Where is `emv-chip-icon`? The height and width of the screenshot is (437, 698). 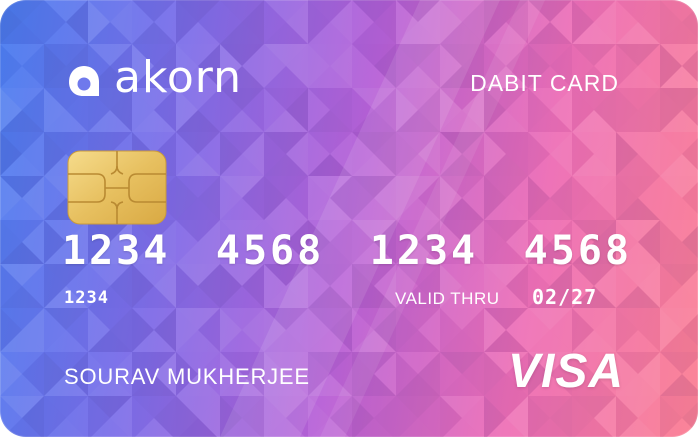
emv-chip-icon is located at coordinates (117, 187).